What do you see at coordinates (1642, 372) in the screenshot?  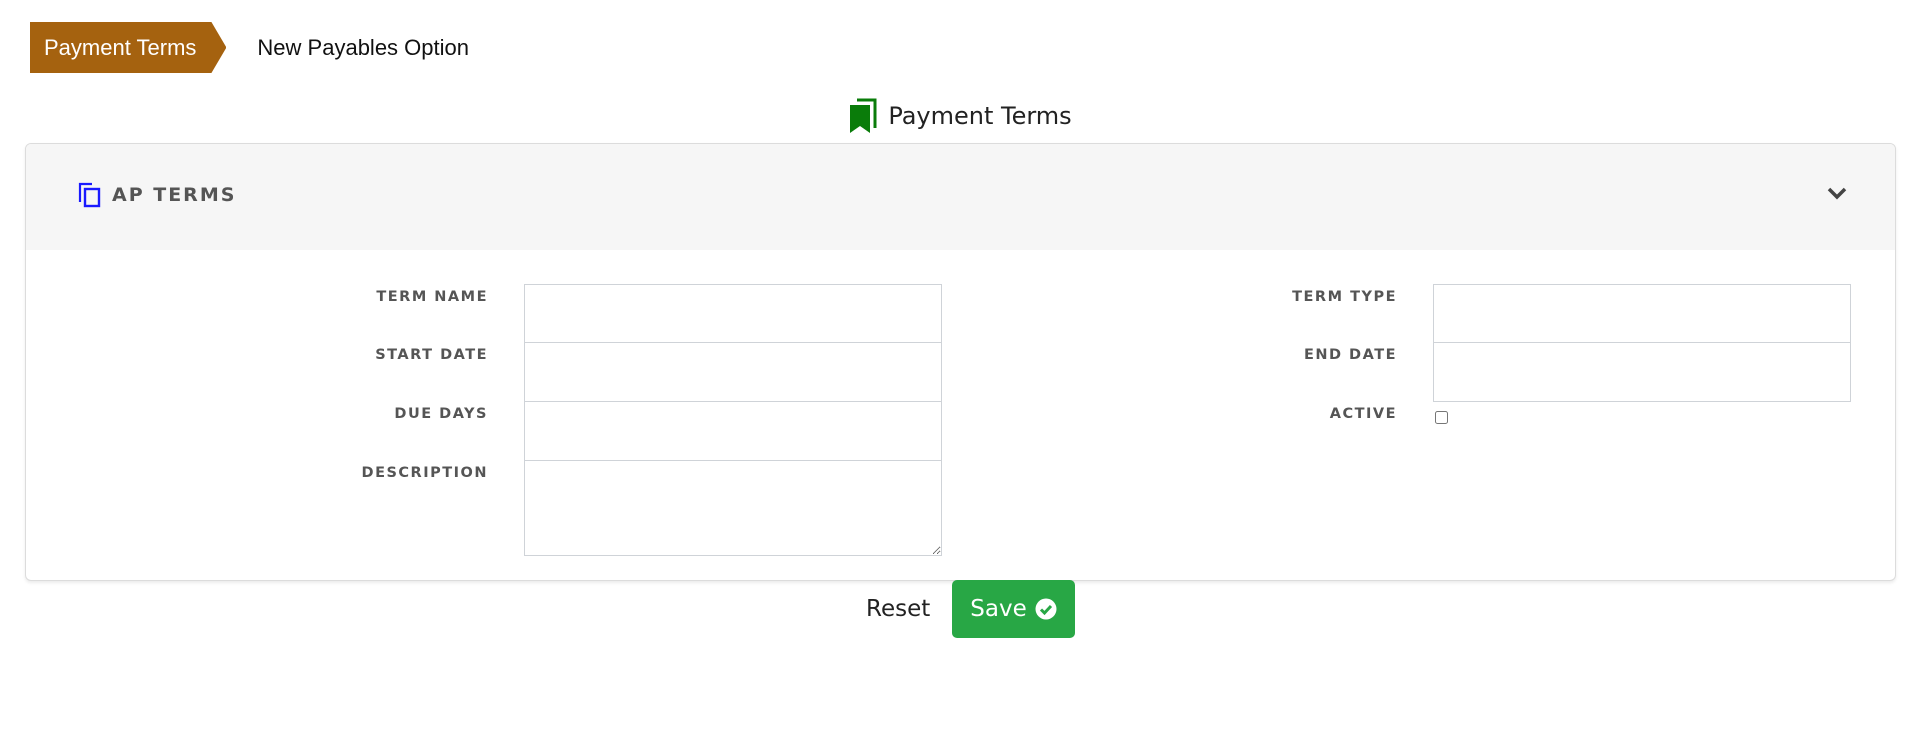 I see `end-date-input` at bounding box center [1642, 372].